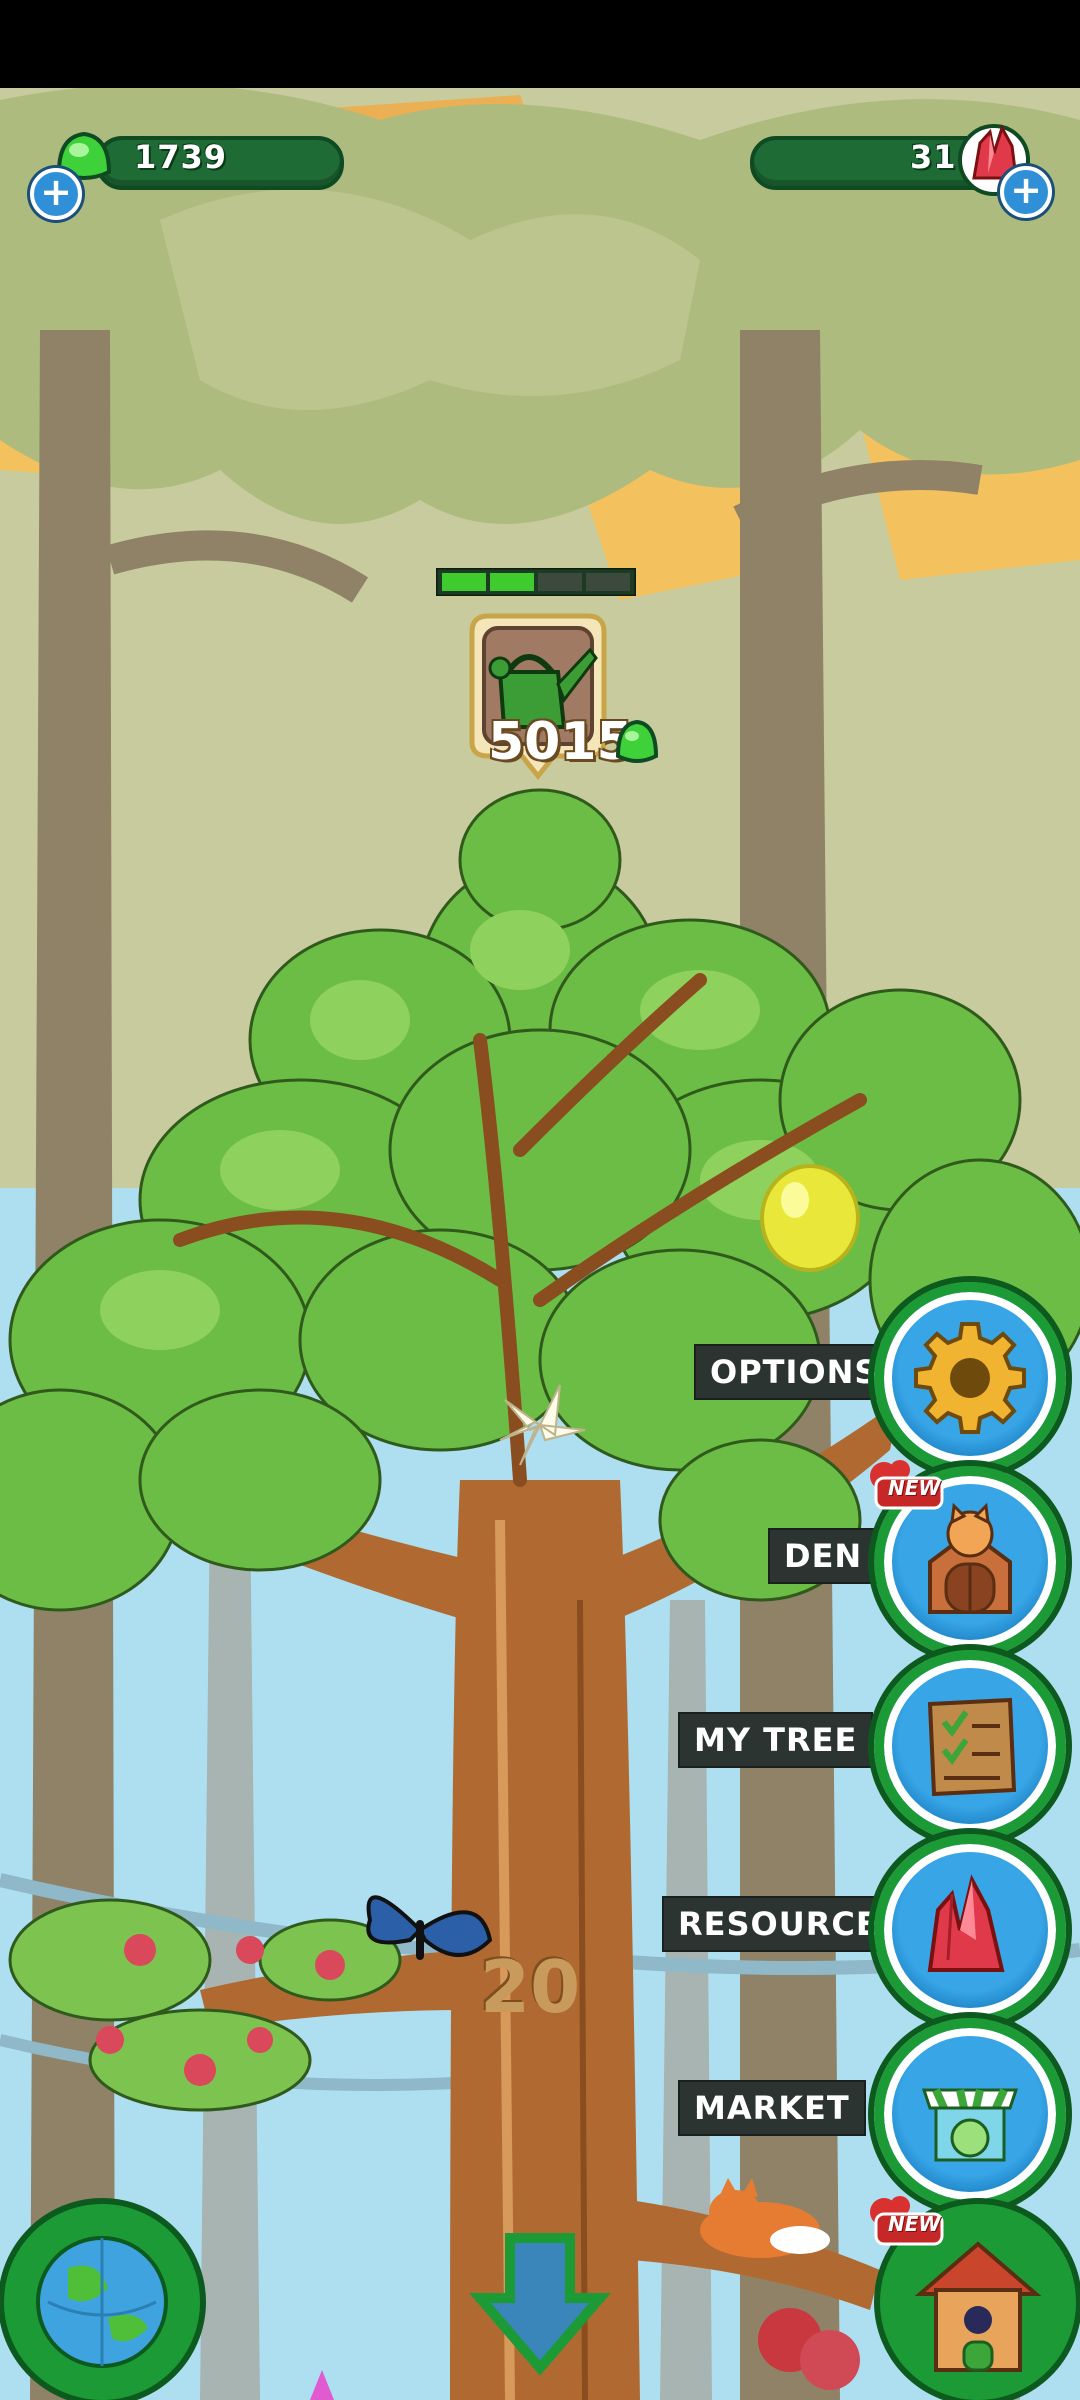  I want to click on options-button, so click(970, 1378).